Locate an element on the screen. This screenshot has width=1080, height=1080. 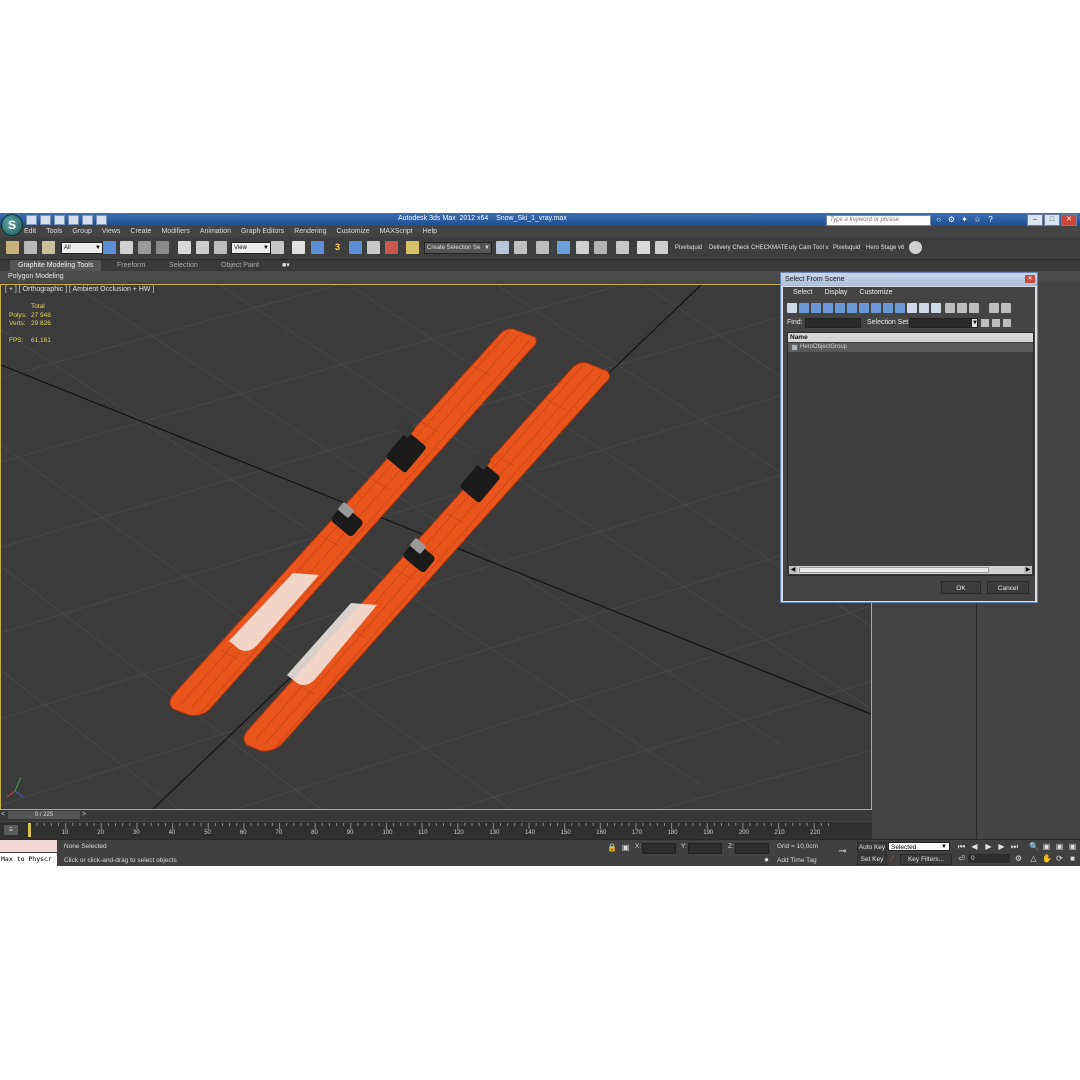
window-crossing-icon is located at coordinates (162, 247).